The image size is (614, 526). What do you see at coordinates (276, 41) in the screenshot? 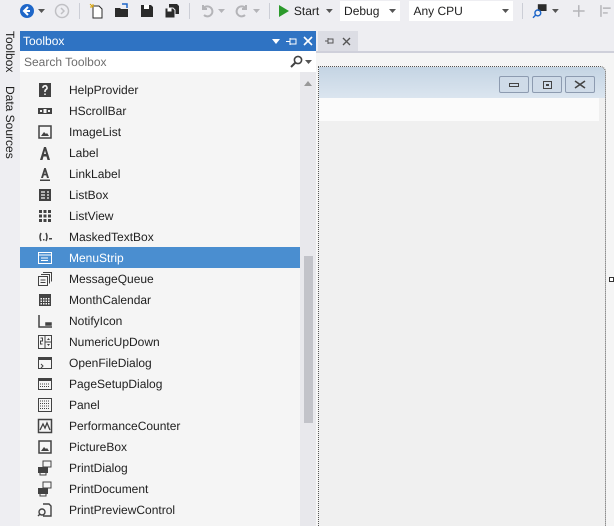
I see `dropdown-caret-icon` at bounding box center [276, 41].